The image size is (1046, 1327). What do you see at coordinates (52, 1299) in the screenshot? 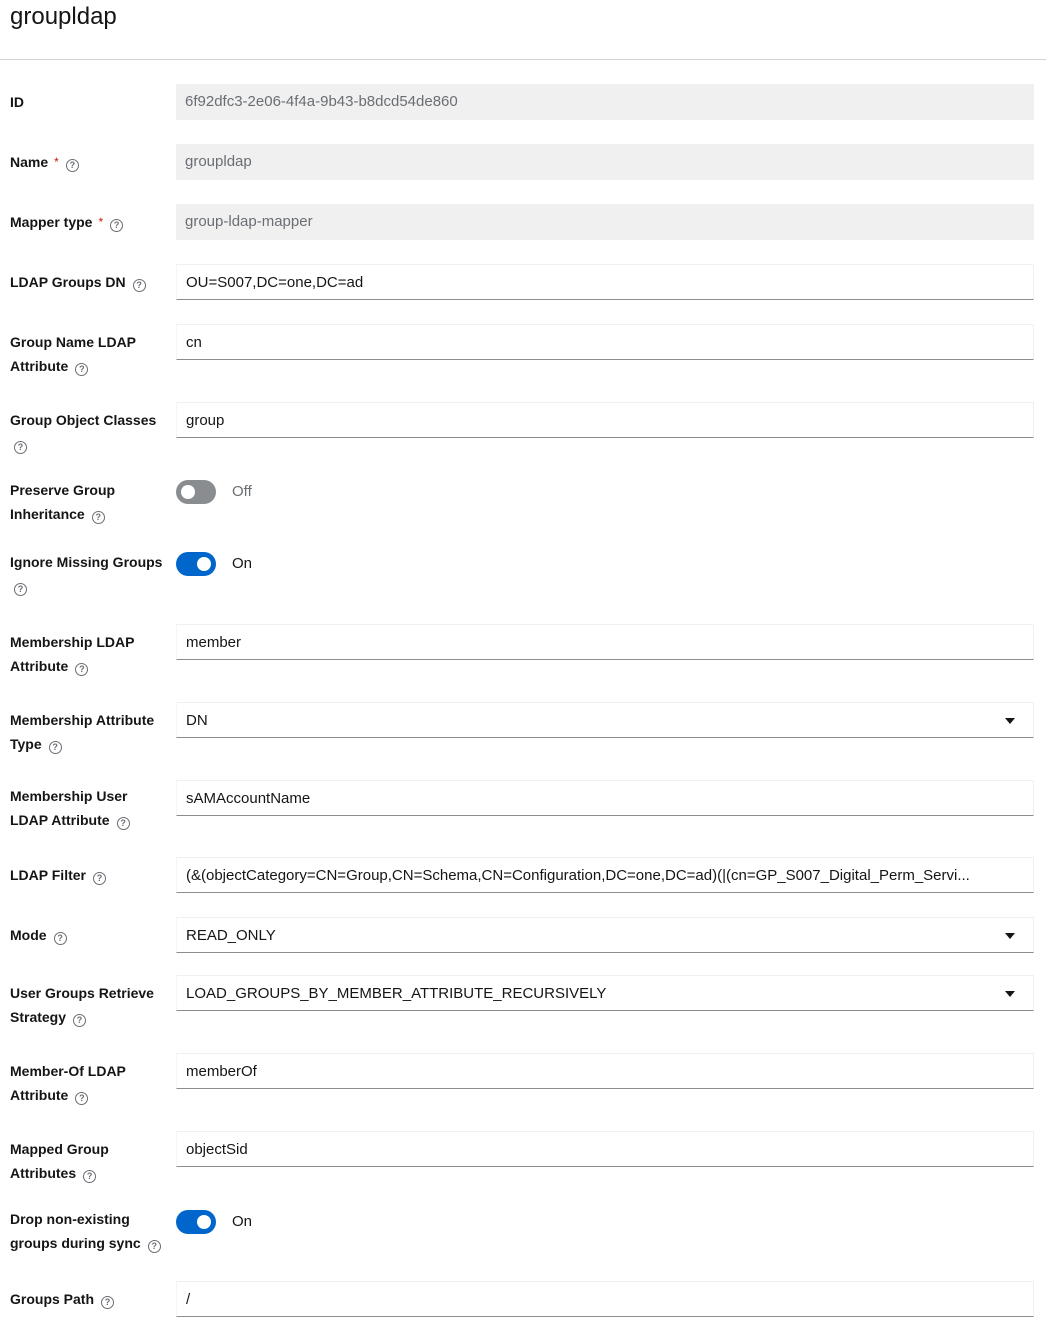
I see `label-text: Groups Path` at bounding box center [52, 1299].